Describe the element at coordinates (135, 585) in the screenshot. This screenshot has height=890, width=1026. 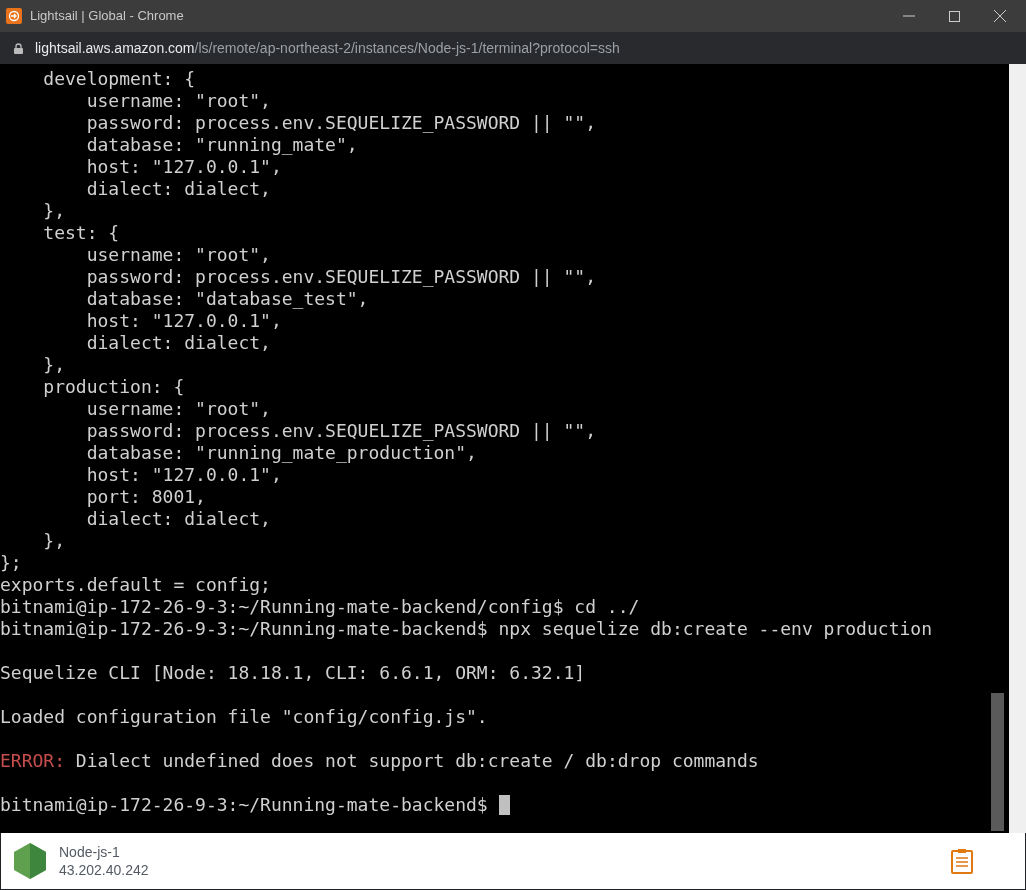
I see `terminal-line: exports.default = config;` at that location.